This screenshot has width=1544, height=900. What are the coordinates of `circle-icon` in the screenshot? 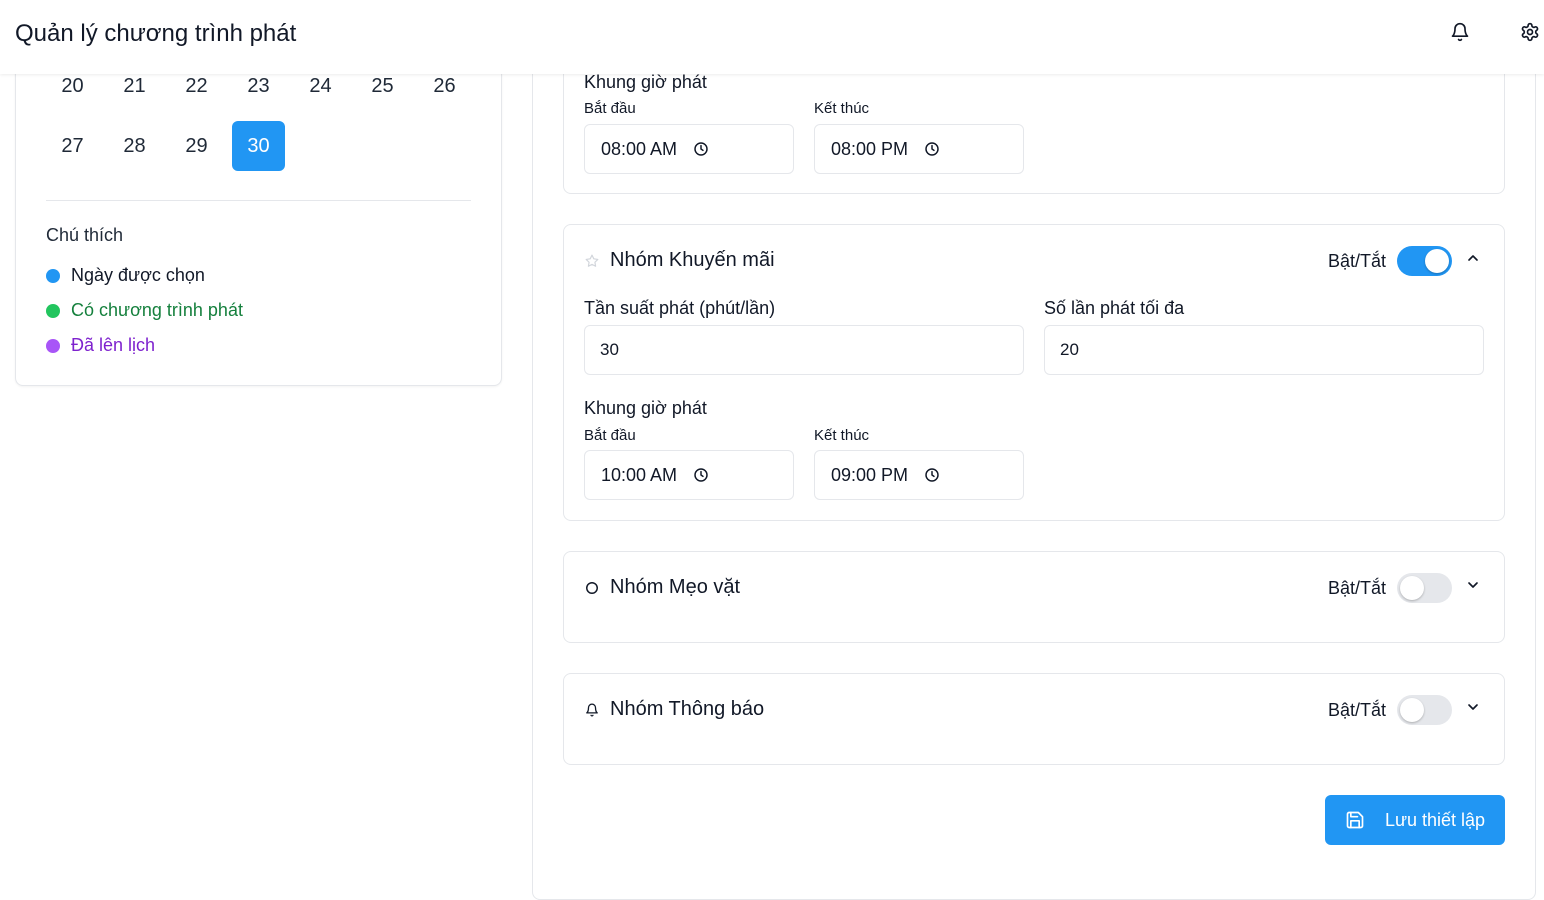 It's located at (592, 588).